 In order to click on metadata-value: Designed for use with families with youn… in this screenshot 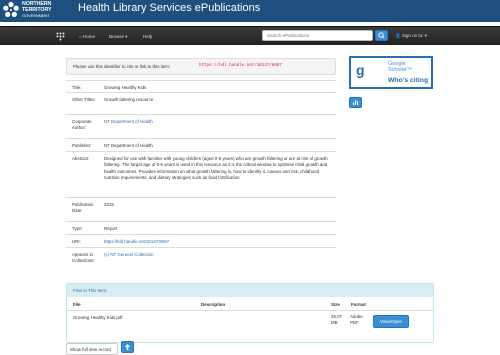, I will do `click(216, 168)`.